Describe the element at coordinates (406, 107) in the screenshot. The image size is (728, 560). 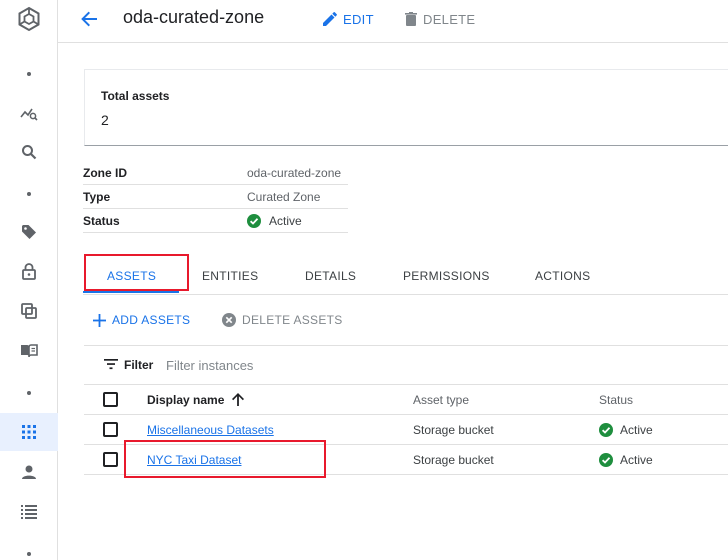
I see `total-assets-card: Total assets 2` at that location.